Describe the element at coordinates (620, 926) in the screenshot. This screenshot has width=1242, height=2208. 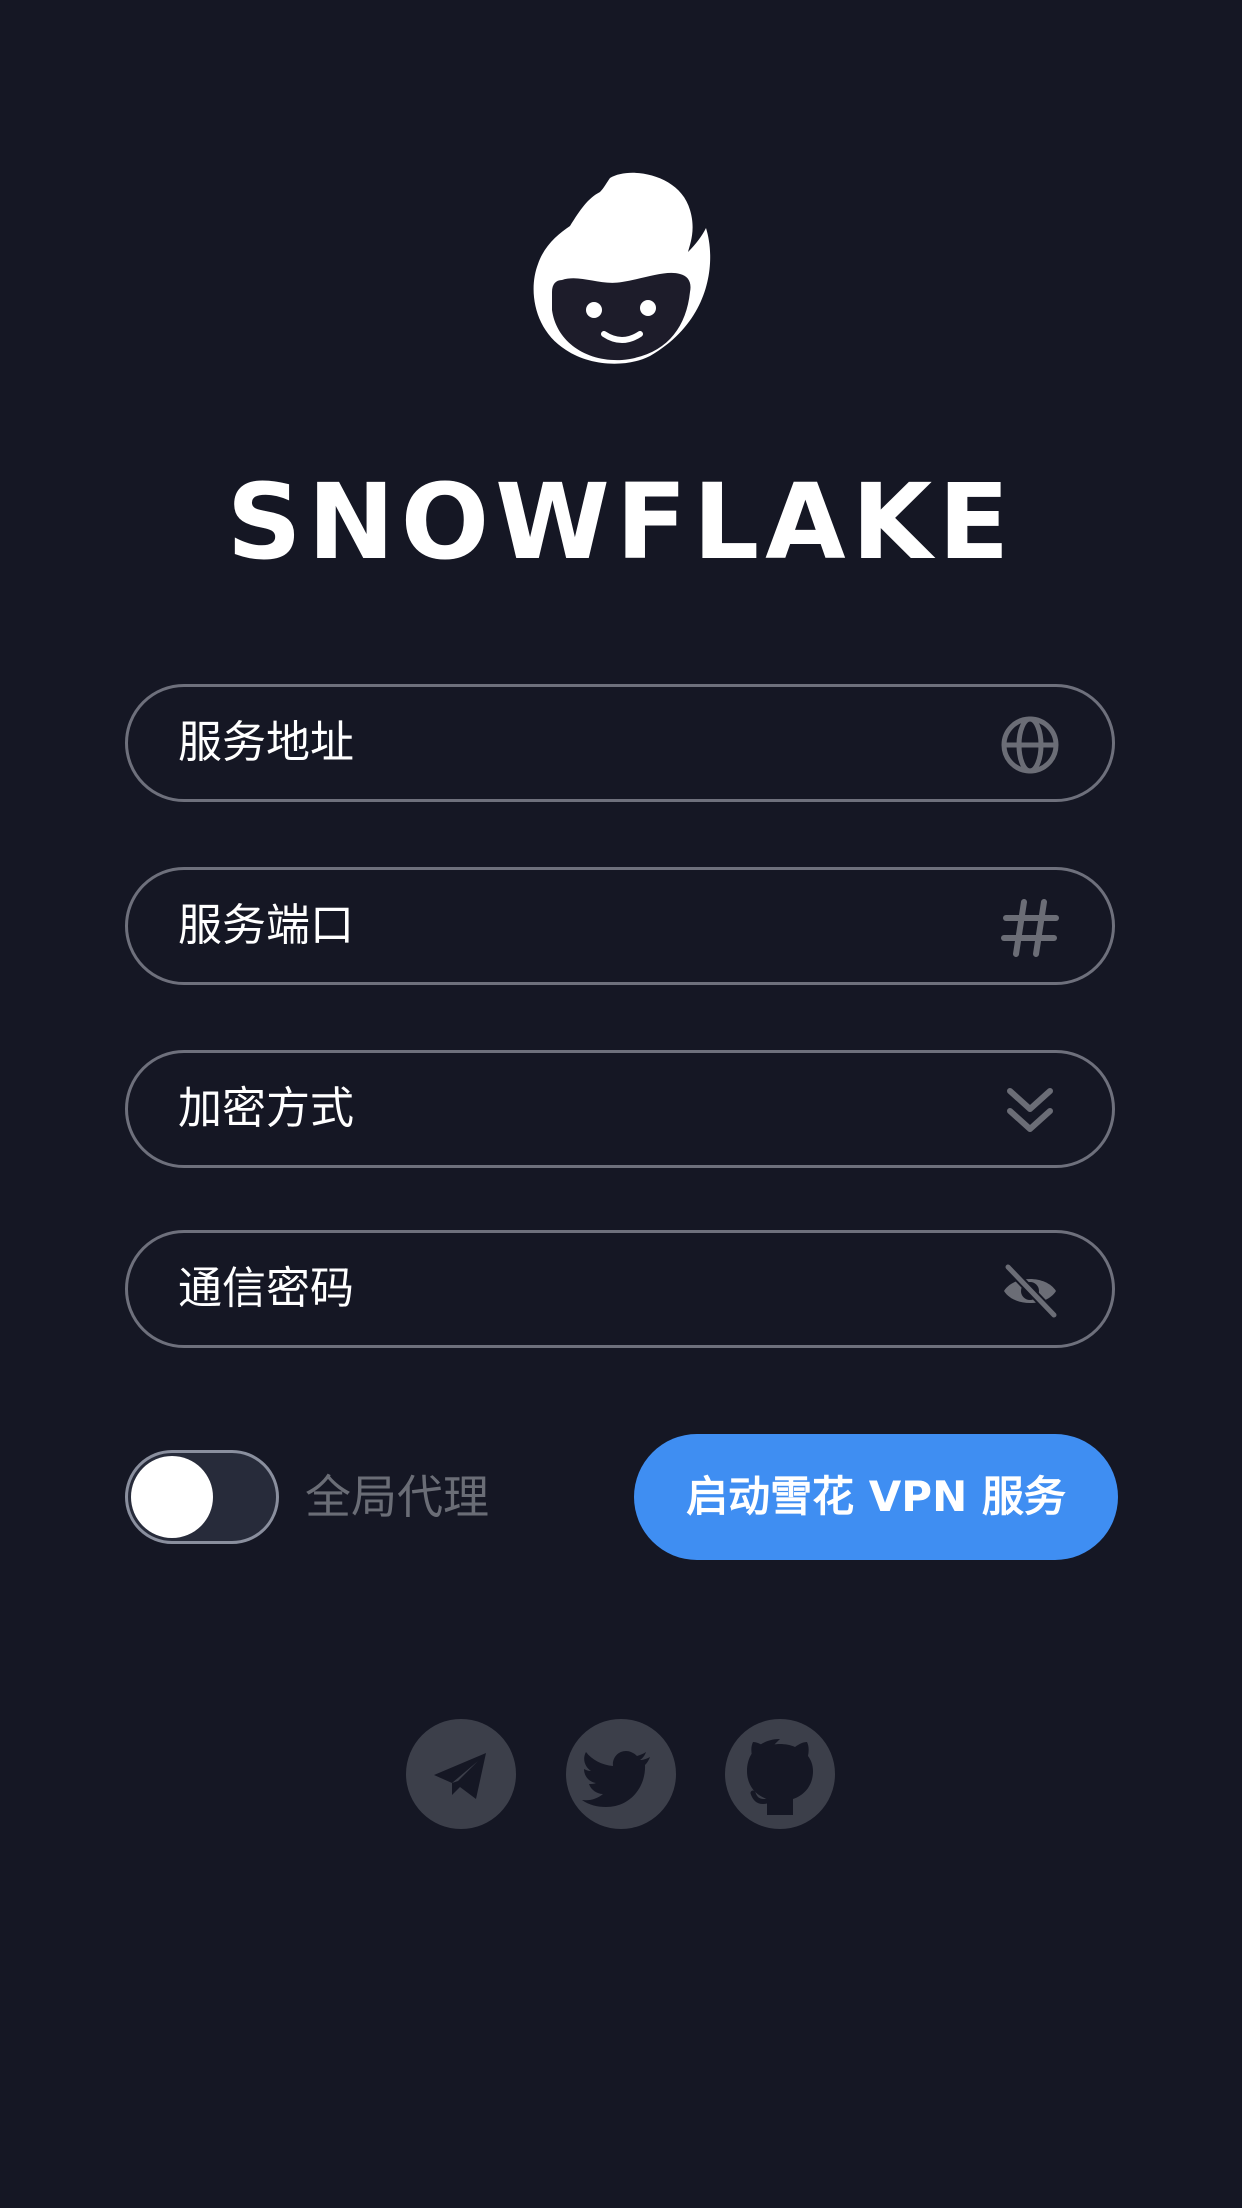
I see `server-port-field: 服务端口` at that location.